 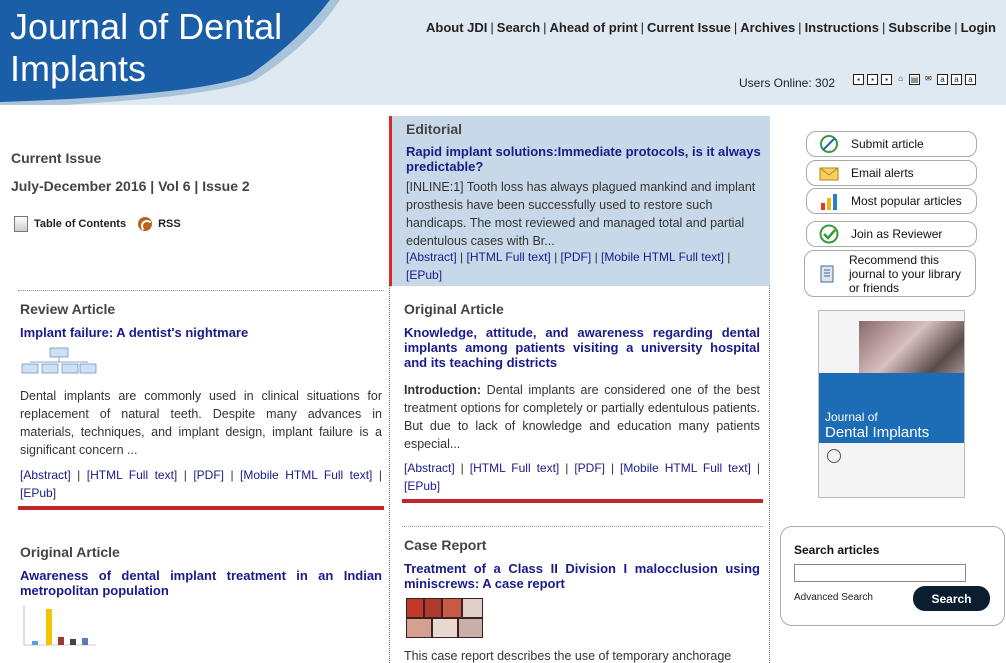 What do you see at coordinates (445, 545) in the screenshot?
I see `case-section-heading: Case Report` at bounding box center [445, 545].